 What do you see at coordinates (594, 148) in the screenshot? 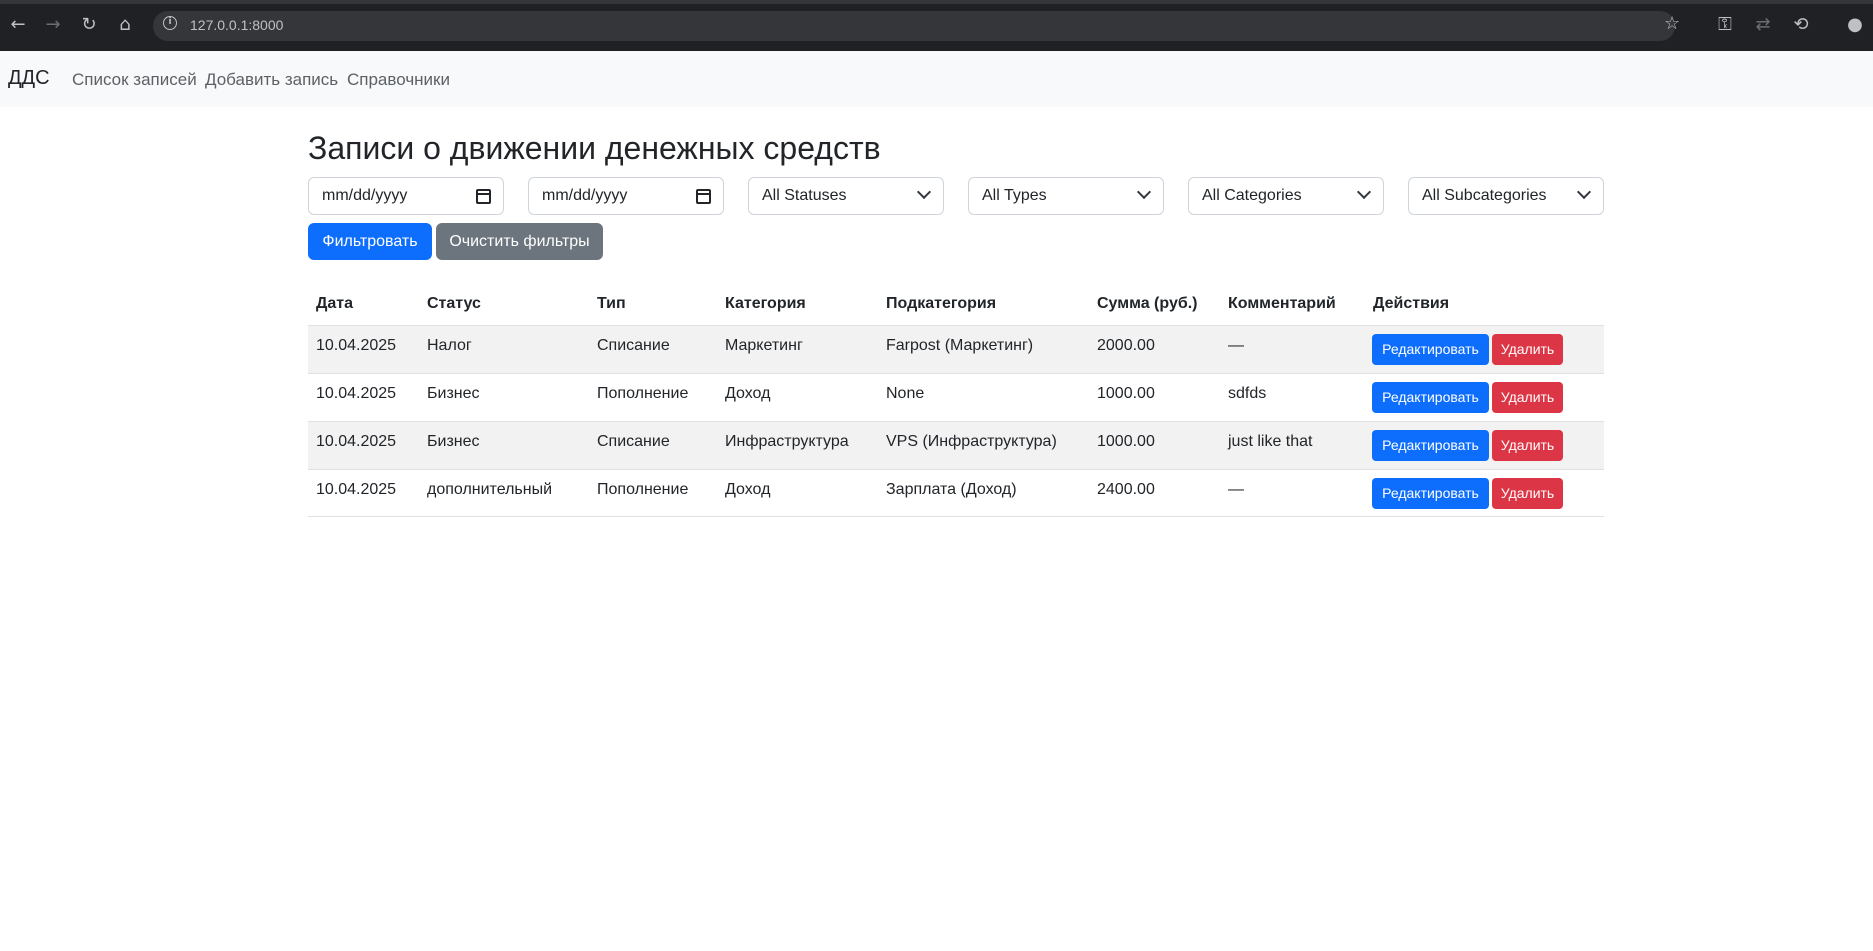
I see `page-title: Записи о движении денежных средств` at bounding box center [594, 148].